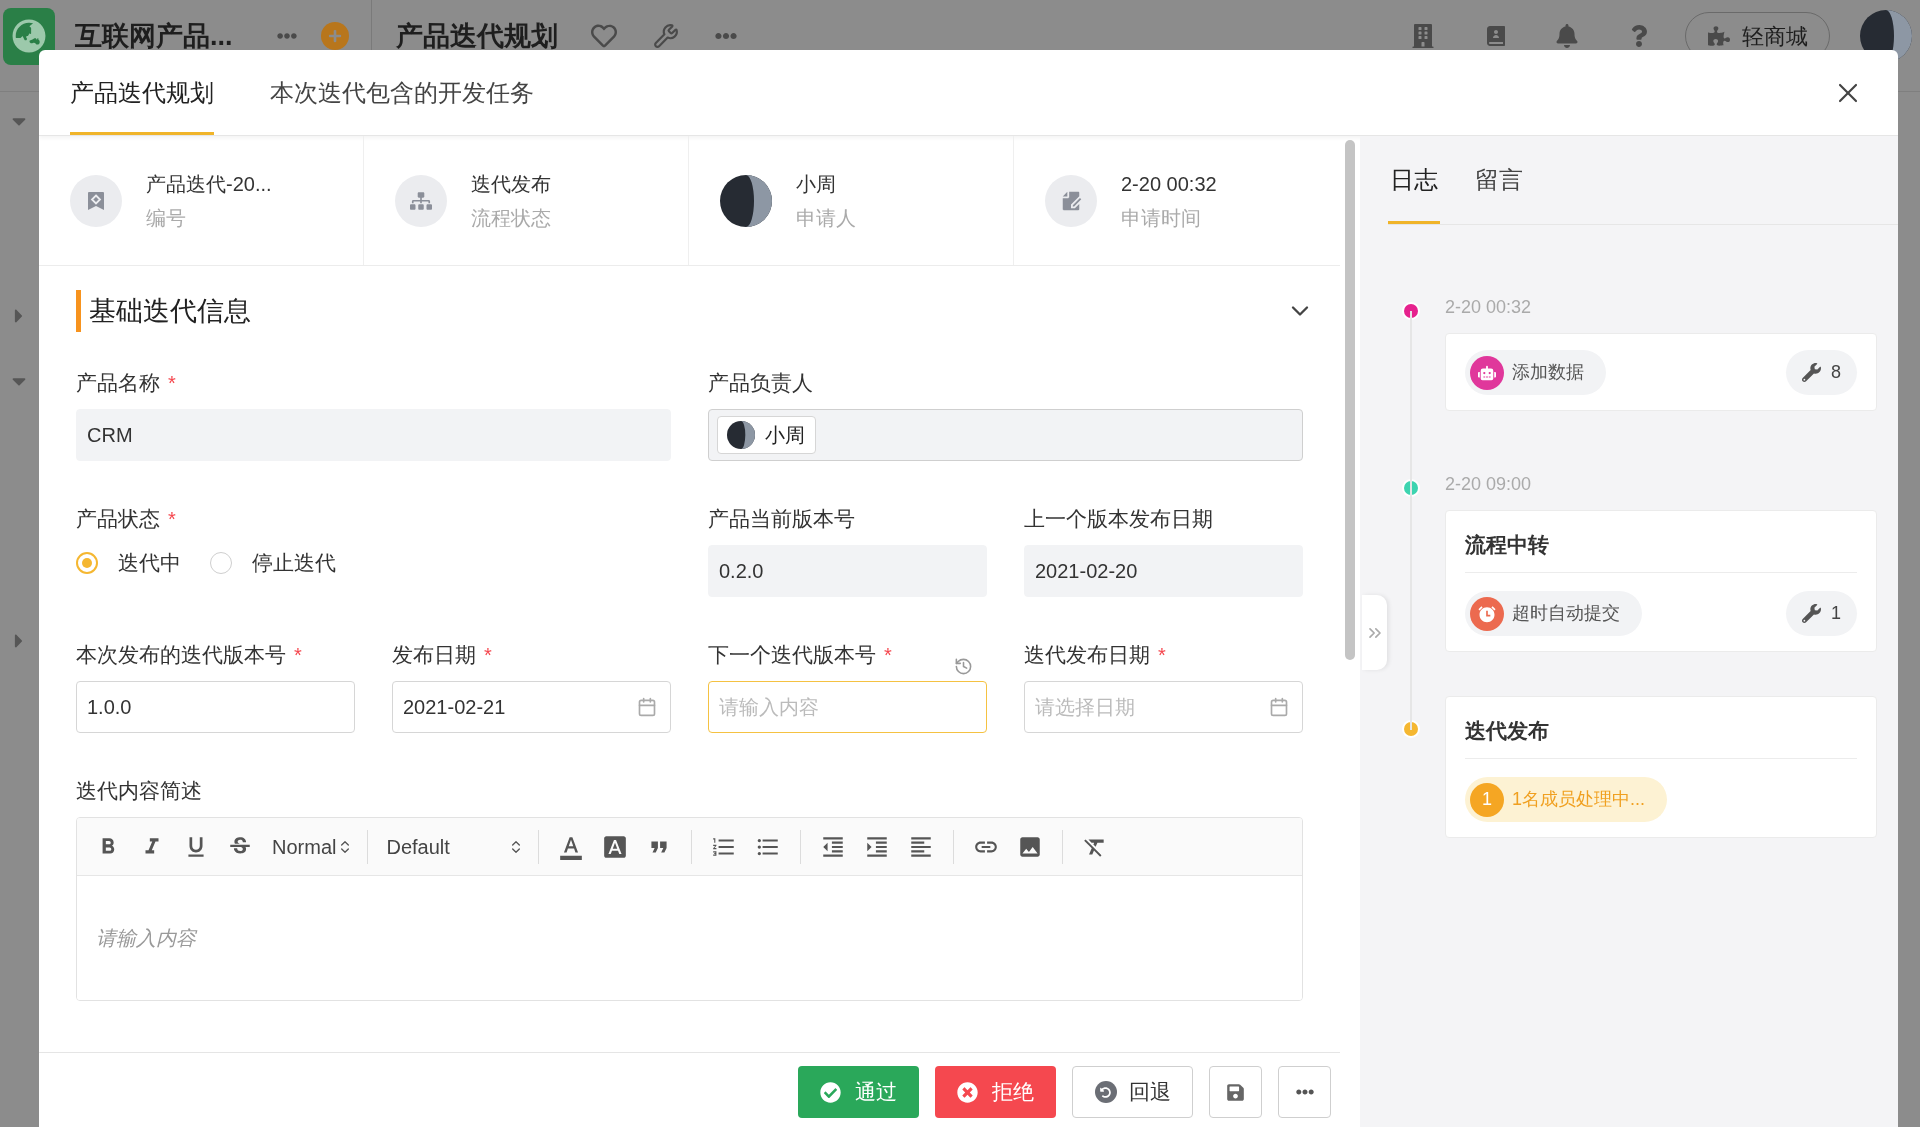 The image size is (1920, 1127). What do you see at coordinates (1566, 613) in the screenshot?
I see `action-label: 超时自动提交` at bounding box center [1566, 613].